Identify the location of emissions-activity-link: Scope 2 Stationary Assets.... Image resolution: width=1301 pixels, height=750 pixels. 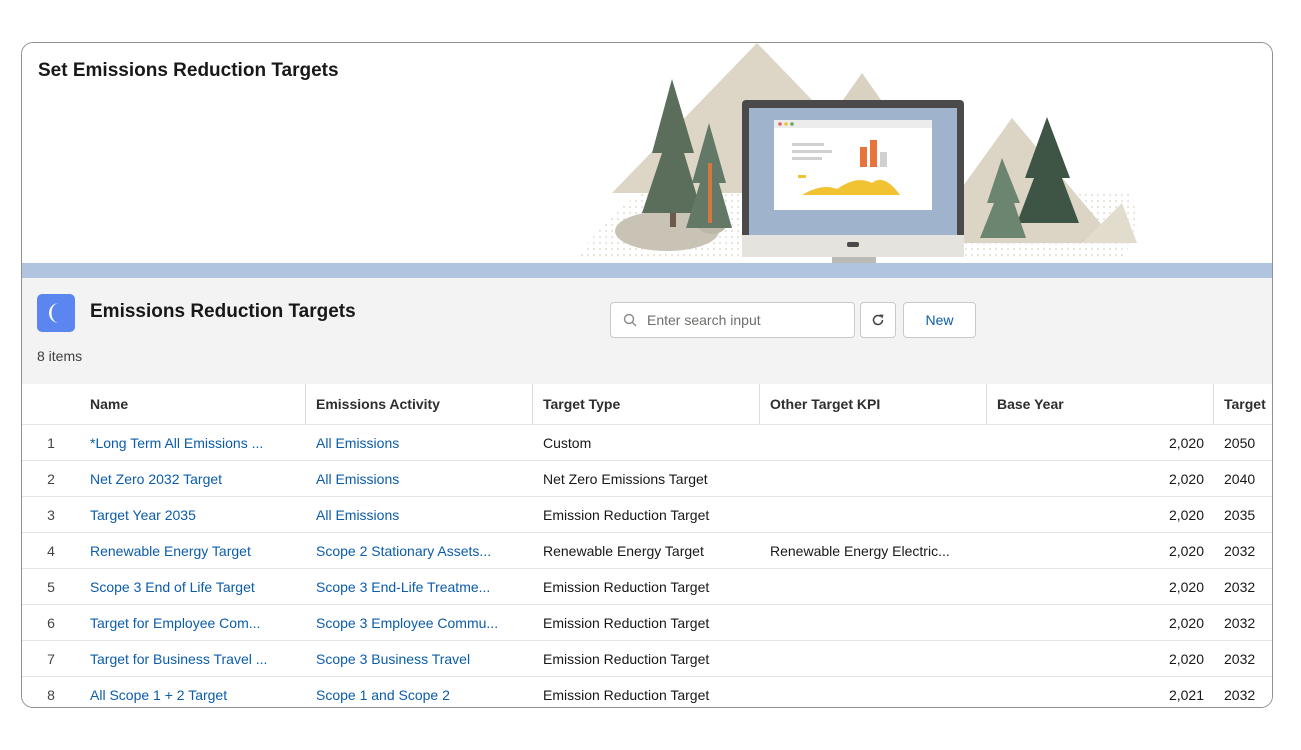
(419, 550).